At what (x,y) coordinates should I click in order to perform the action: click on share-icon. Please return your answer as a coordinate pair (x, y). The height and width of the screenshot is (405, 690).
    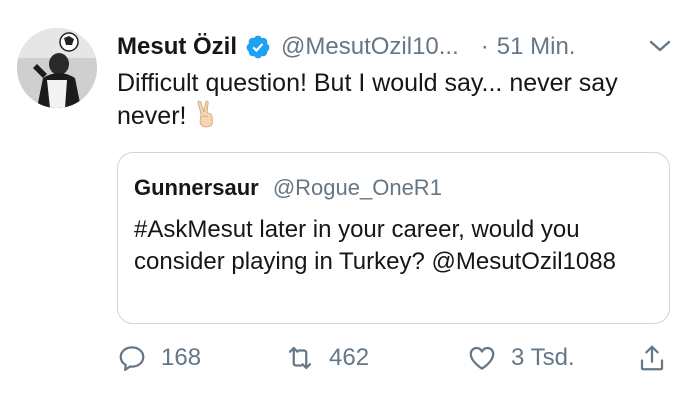
    Looking at the image, I should click on (652, 358).